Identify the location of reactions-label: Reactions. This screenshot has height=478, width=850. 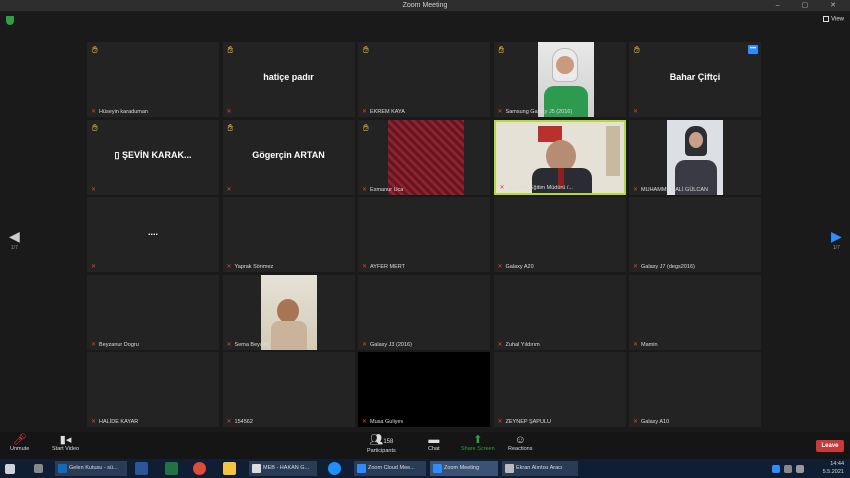
(520, 449).